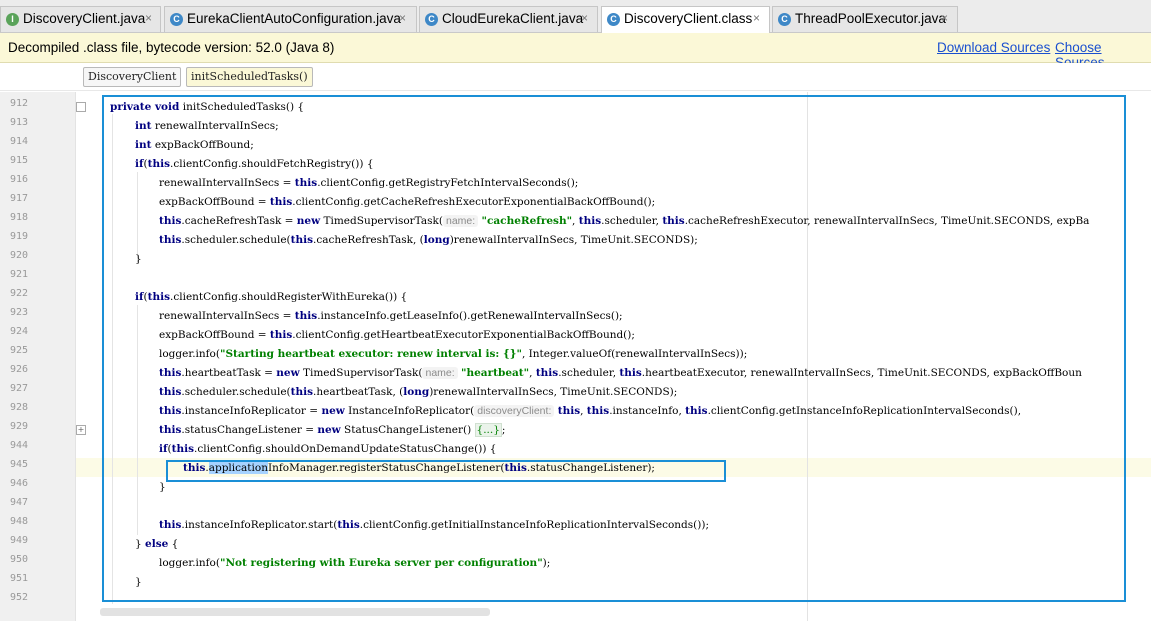 This screenshot has width=1151, height=621. Describe the element at coordinates (12, 19) in the screenshot. I see `interface-icon: I` at that location.